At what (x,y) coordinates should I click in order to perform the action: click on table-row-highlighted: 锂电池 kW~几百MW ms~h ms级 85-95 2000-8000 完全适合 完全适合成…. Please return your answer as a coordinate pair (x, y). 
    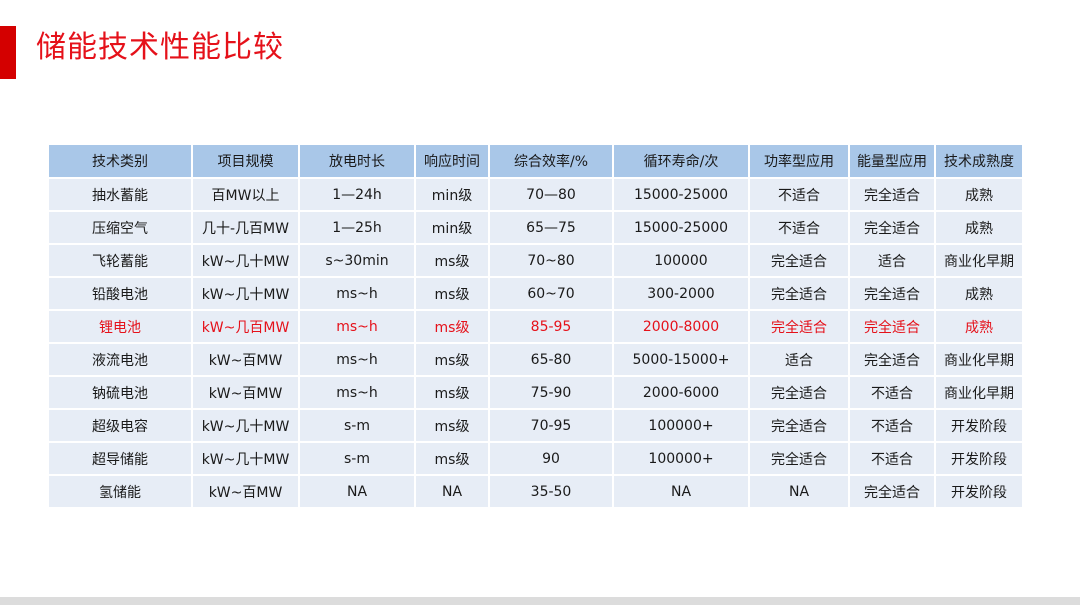
    Looking at the image, I should click on (535, 326).